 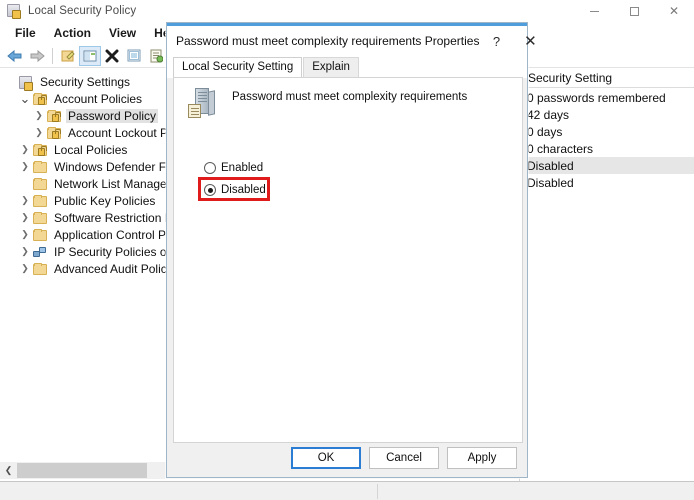 I want to click on dialog-title-buttons: ? ✕, so click(x=513, y=41).